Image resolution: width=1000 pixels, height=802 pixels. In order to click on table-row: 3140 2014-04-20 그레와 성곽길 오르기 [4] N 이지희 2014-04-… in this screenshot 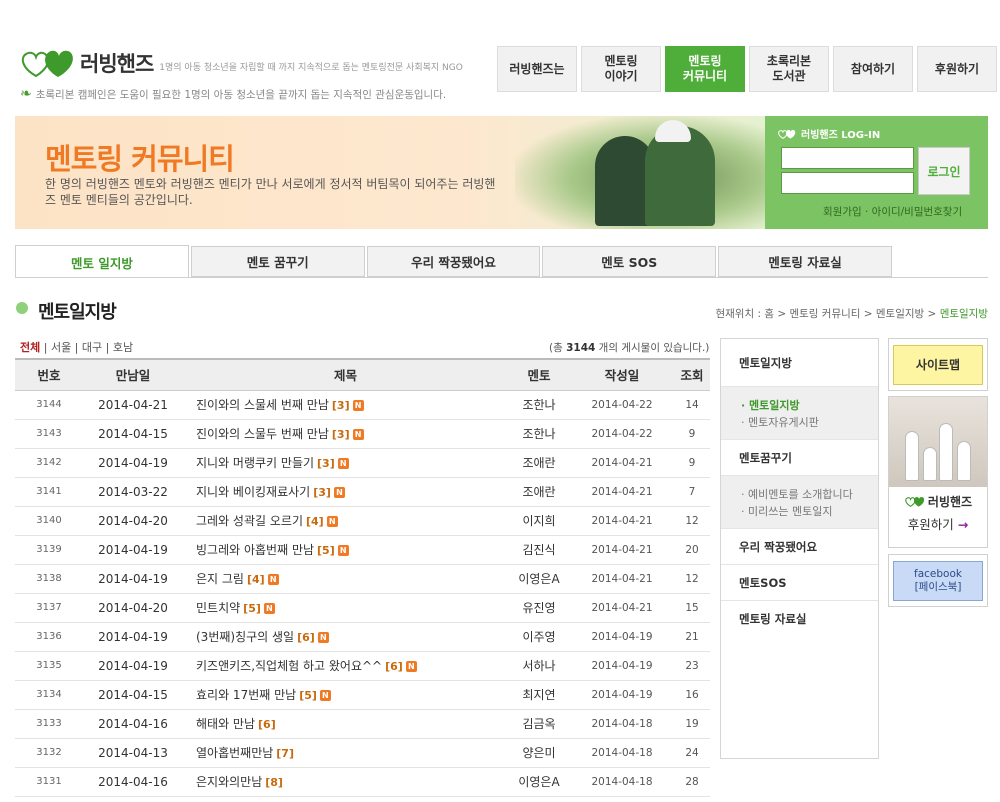, I will do `click(362, 521)`.